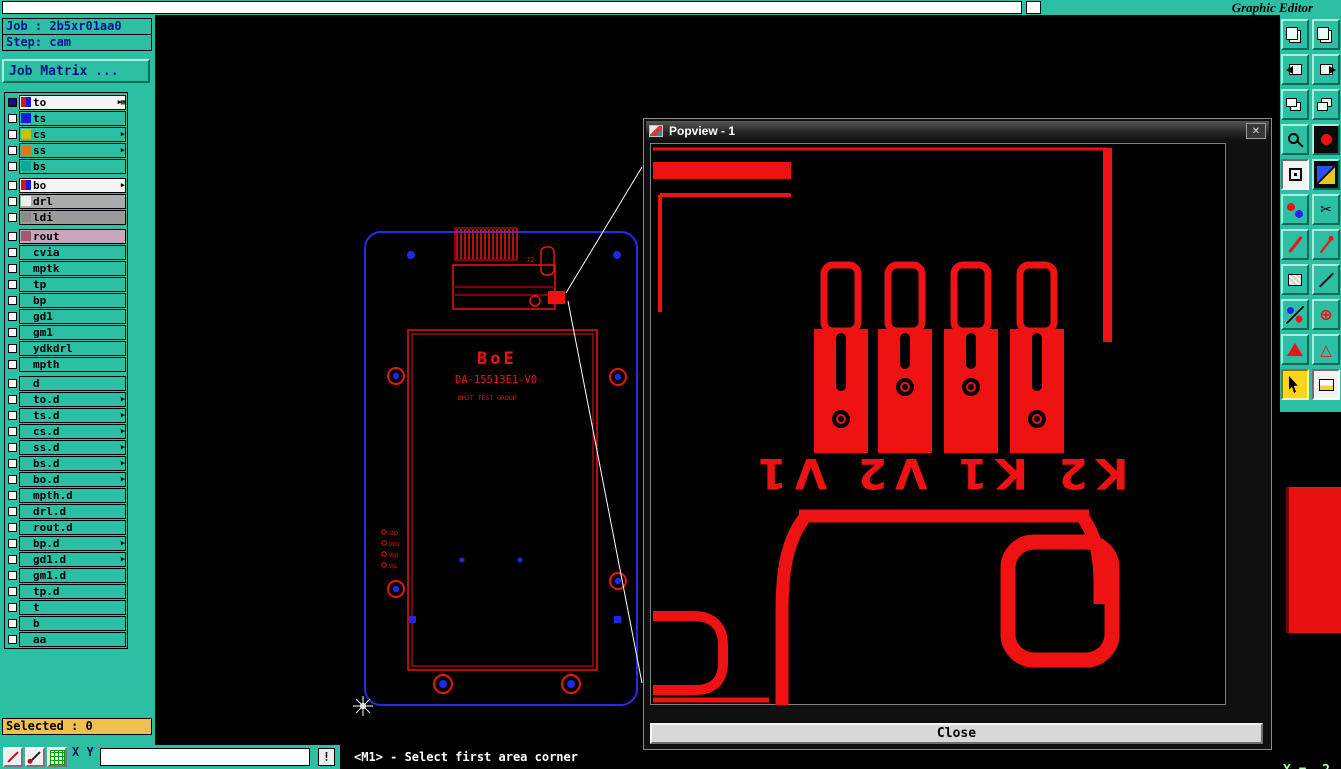 Image resolution: width=1341 pixels, height=769 pixels. Describe the element at coordinates (72, 575) in the screenshot. I see `layer-row-main: gm1.d` at that location.